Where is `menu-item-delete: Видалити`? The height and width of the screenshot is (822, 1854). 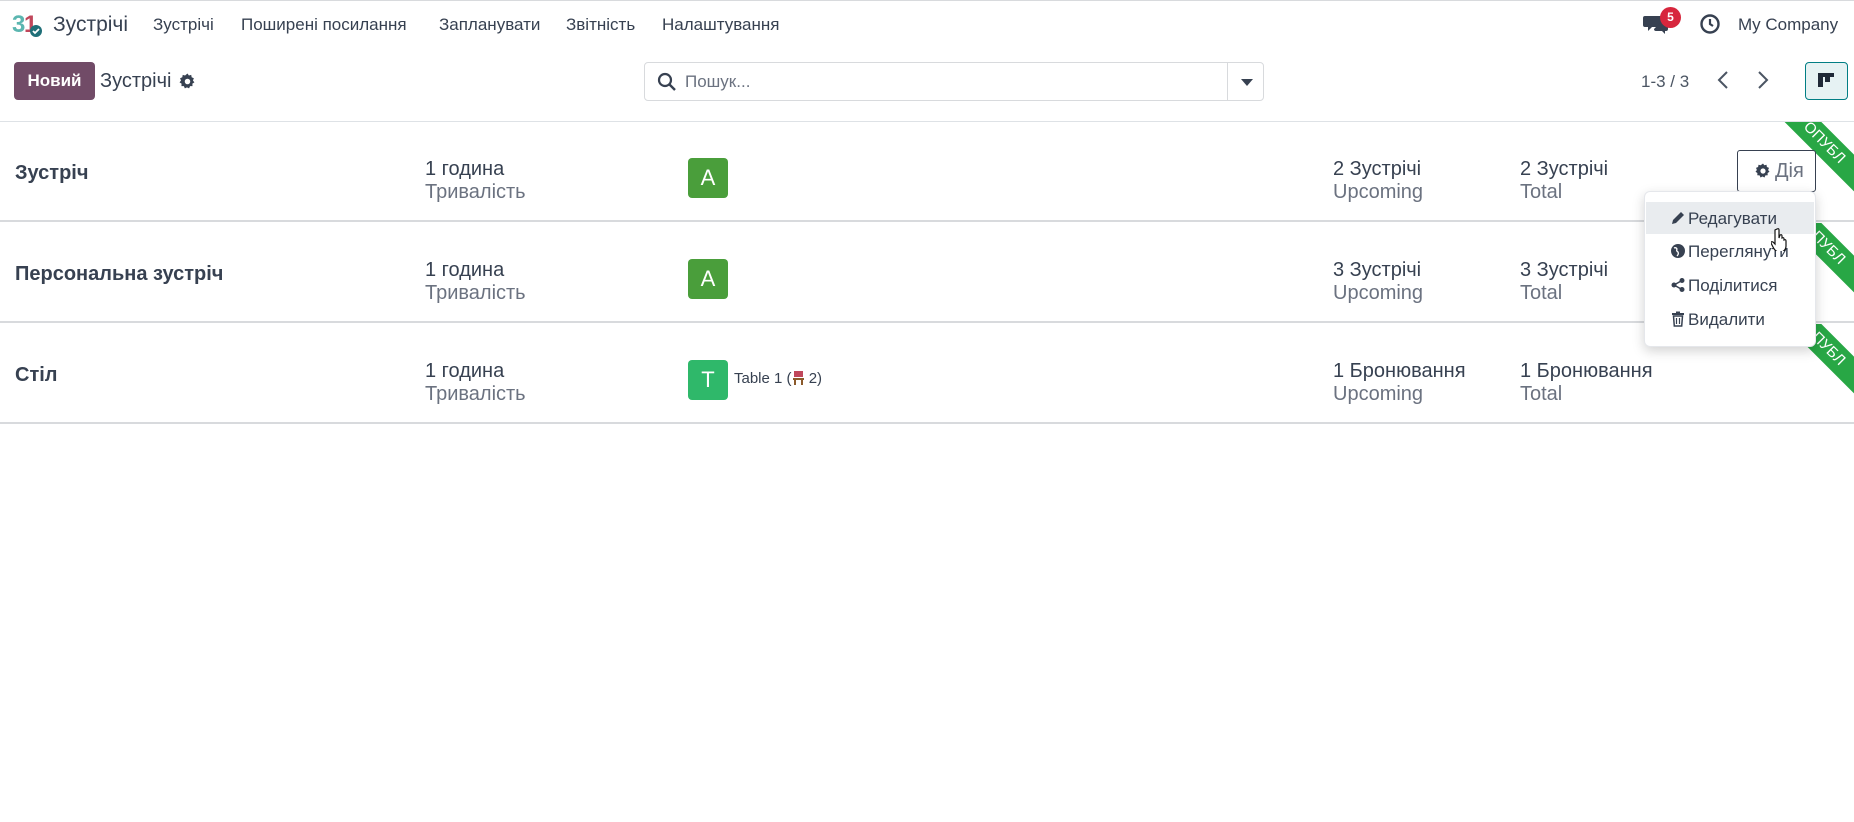
menu-item-delete: Видалити is located at coordinates (1730, 319).